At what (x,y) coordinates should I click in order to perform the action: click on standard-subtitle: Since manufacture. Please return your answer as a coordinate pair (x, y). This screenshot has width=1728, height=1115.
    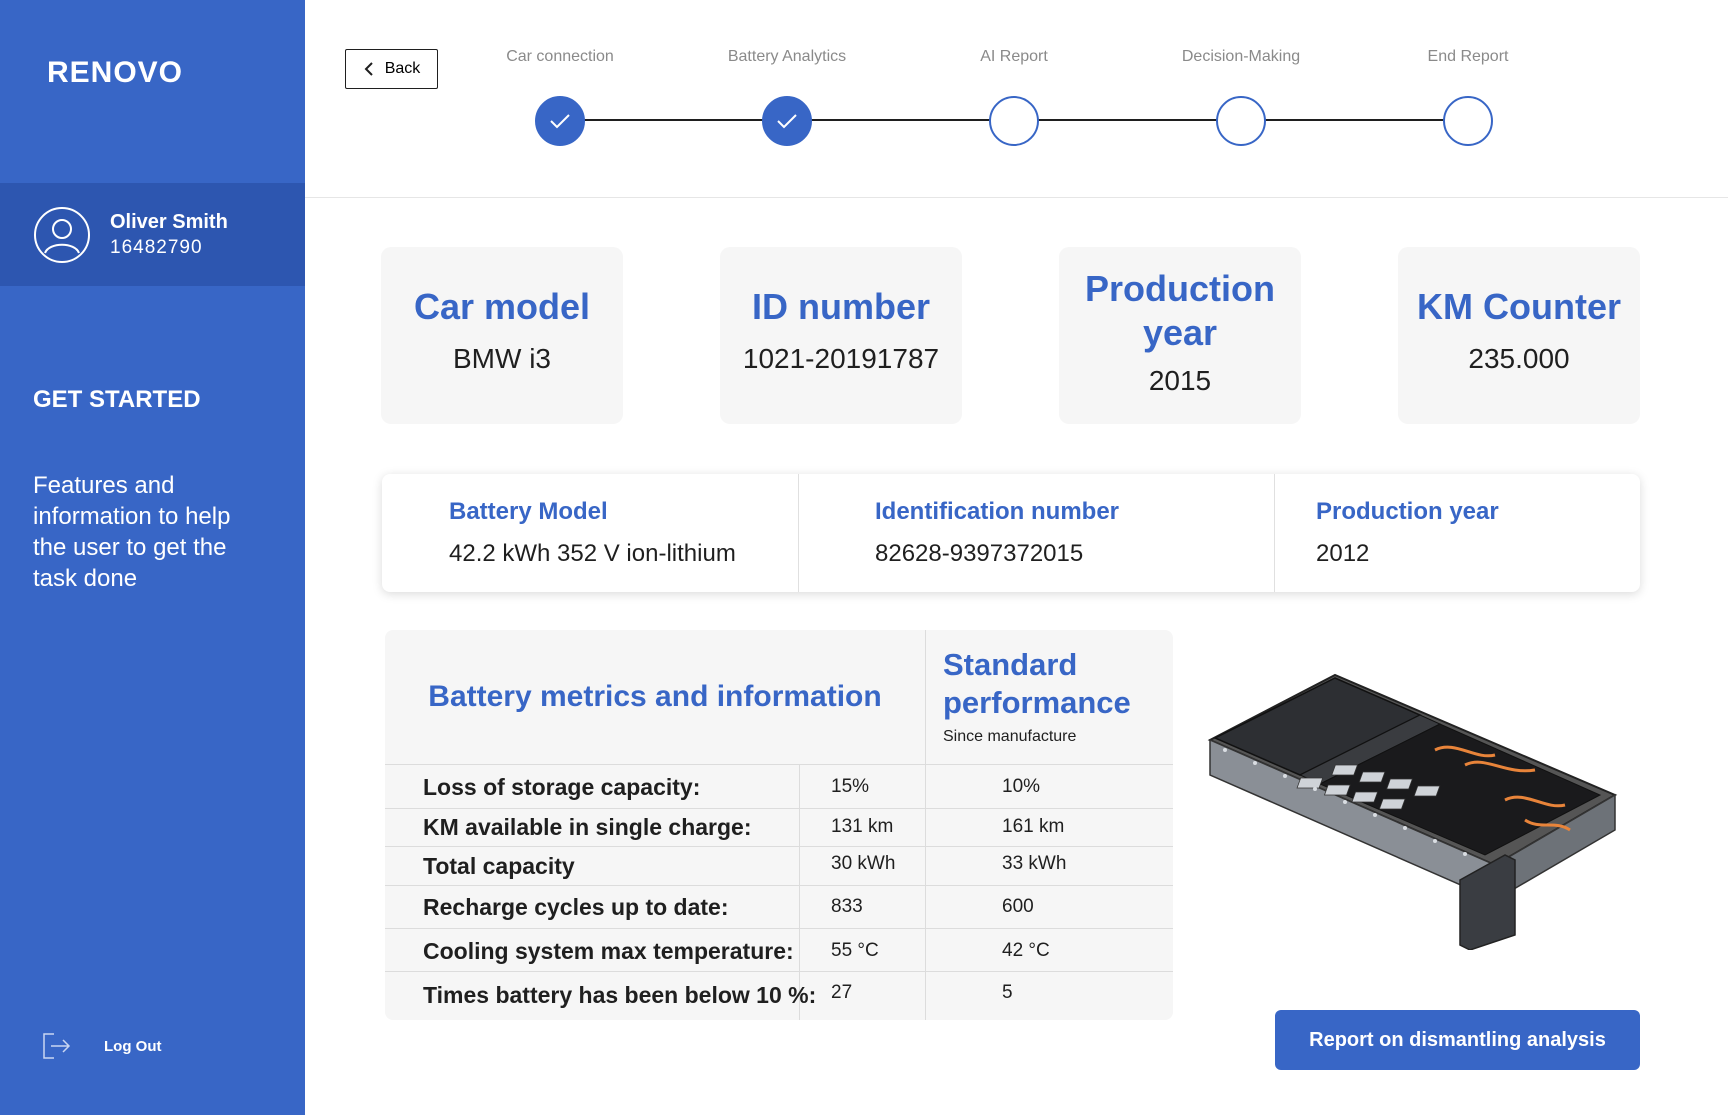
    Looking at the image, I should click on (1010, 736).